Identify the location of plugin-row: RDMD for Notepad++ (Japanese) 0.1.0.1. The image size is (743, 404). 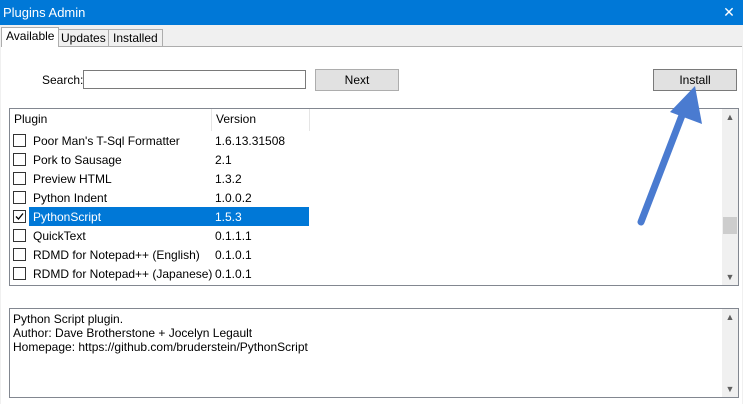
(366, 273).